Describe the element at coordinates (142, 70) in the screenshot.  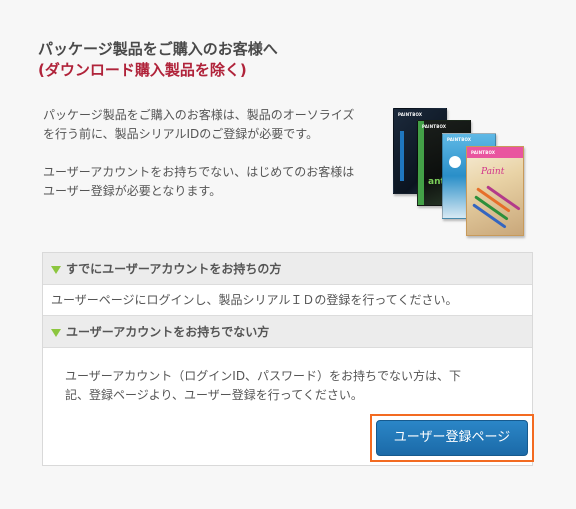
I see `heading-subtitle: (ダウンロード購入製品を除く)` at that location.